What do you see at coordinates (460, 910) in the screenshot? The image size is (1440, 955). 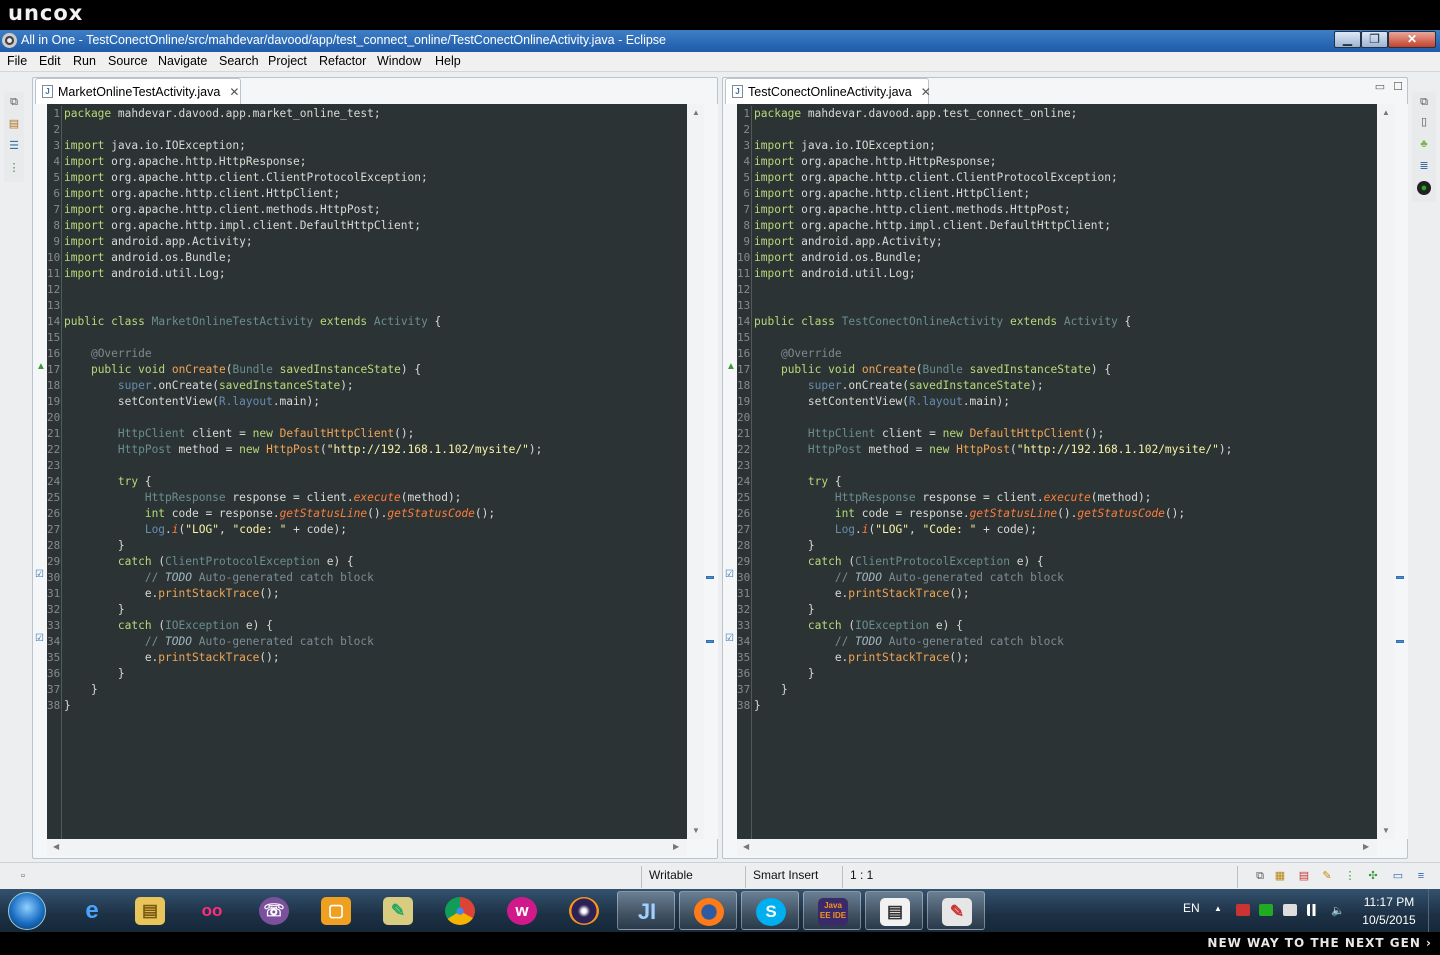 I see `taskbar-chrome: ●` at bounding box center [460, 910].